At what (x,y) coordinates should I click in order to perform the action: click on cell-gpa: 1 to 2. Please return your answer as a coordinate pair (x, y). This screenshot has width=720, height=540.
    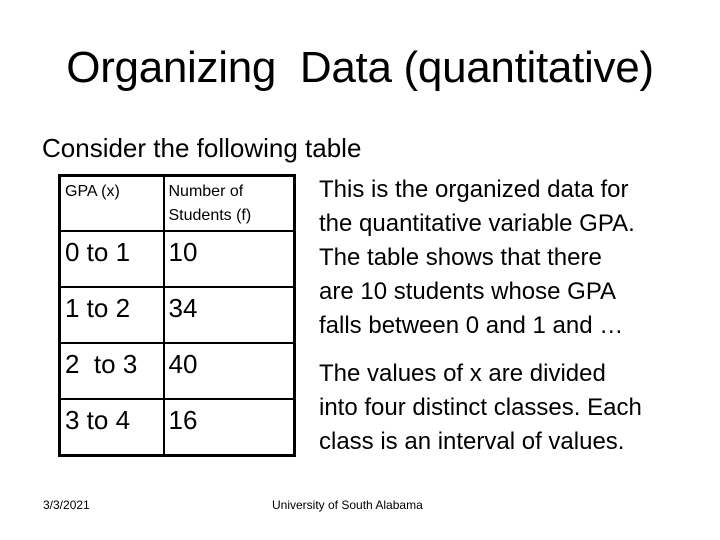
    Looking at the image, I should click on (111, 315).